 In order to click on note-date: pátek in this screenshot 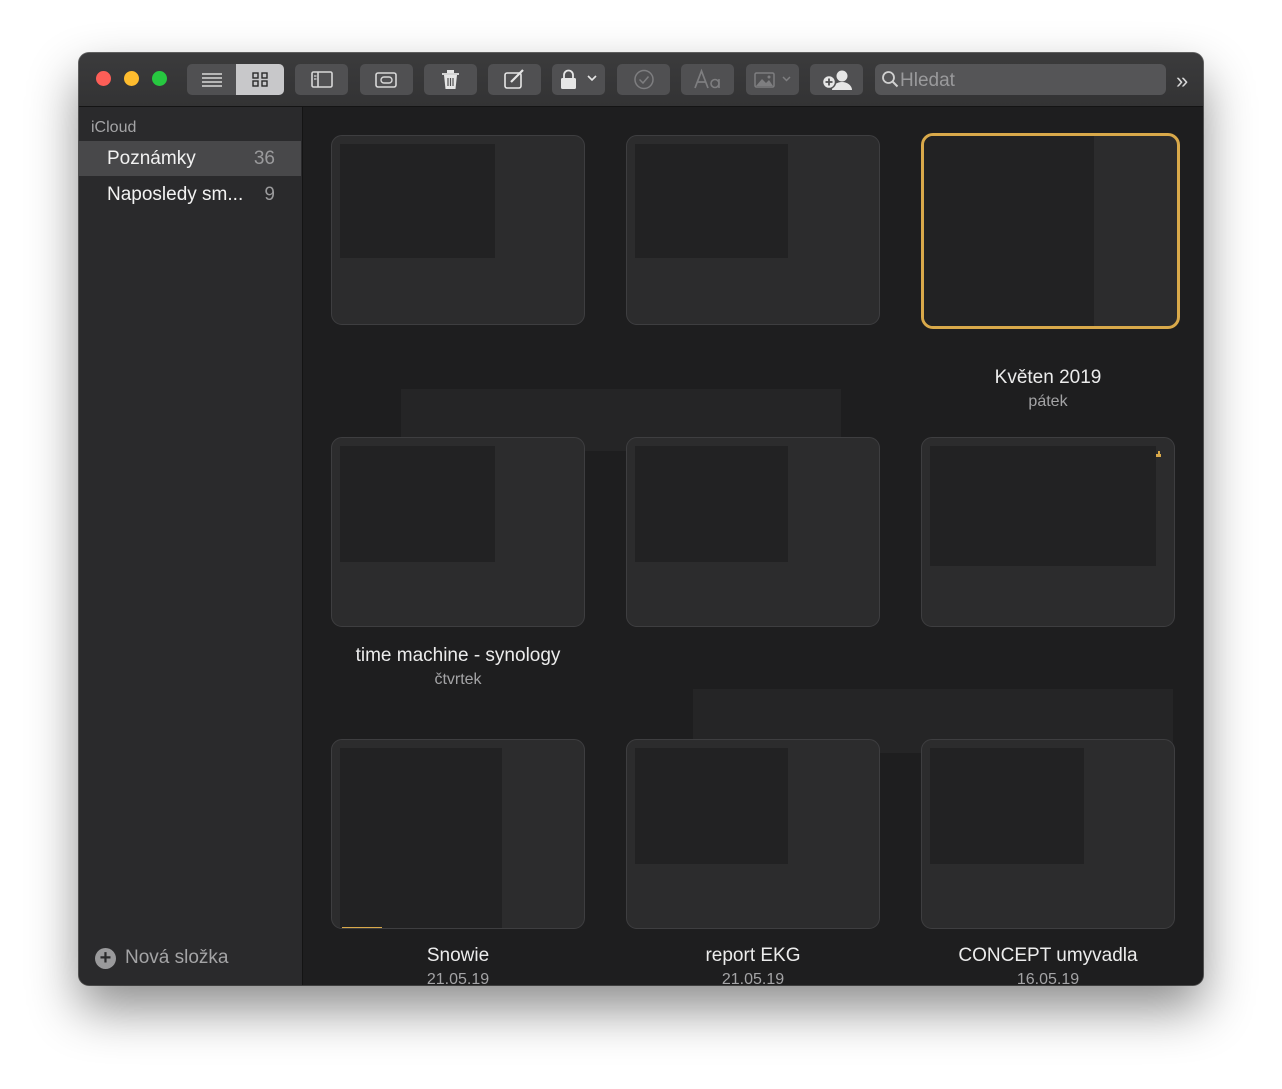, I will do `click(1048, 401)`.